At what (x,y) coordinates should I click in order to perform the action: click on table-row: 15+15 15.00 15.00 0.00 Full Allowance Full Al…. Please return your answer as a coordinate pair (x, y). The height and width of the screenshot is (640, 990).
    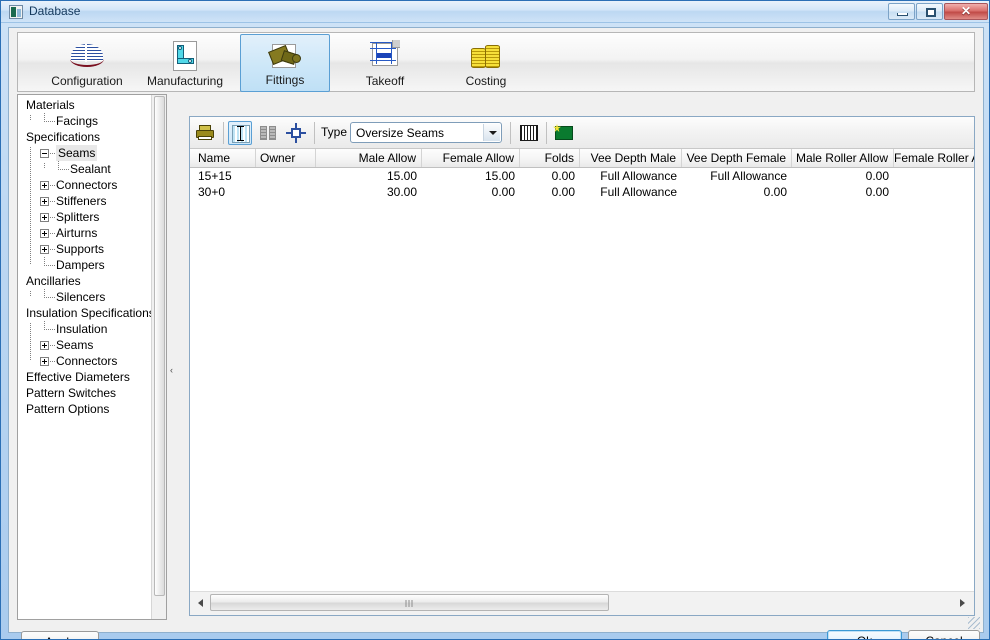
    Looking at the image, I should click on (582, 176).